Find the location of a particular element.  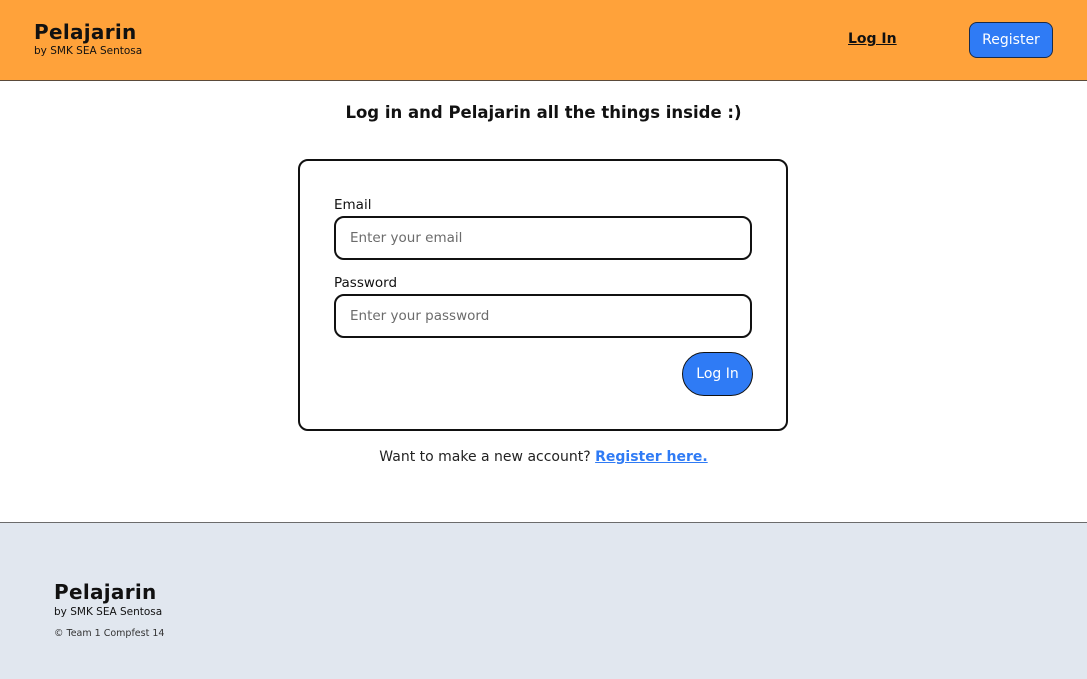

password-input is located at coordinates (543, 316).